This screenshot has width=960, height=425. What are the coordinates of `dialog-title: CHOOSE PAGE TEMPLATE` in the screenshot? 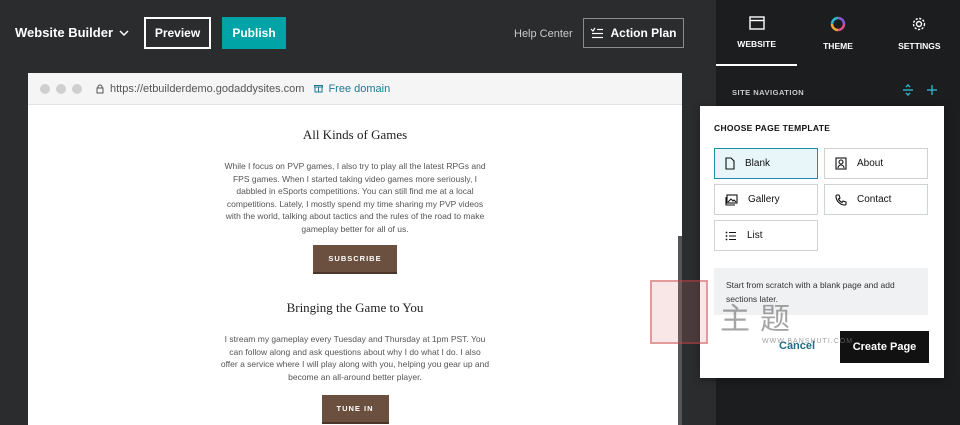 It's located at (772, 128).